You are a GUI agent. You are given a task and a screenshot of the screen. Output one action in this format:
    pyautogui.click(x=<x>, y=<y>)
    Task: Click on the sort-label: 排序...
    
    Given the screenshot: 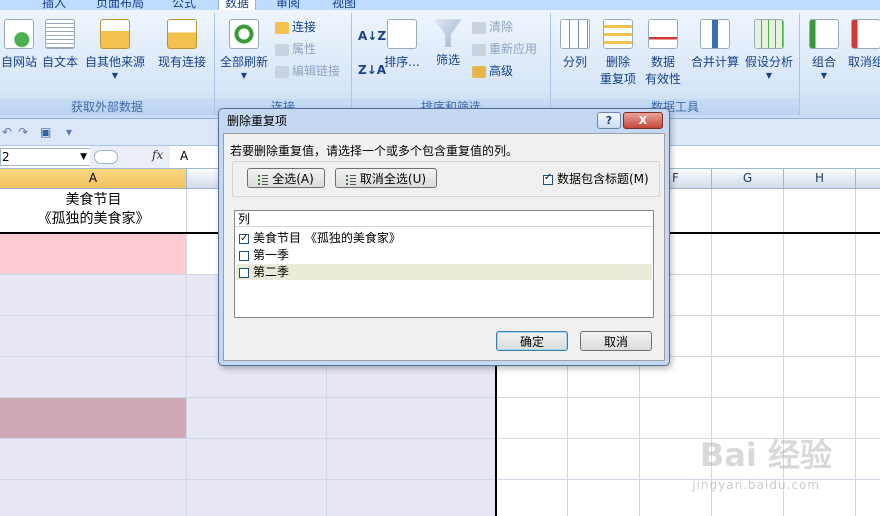 What is the action you would take?
    pyautogui.click(x=402, y=62)
    